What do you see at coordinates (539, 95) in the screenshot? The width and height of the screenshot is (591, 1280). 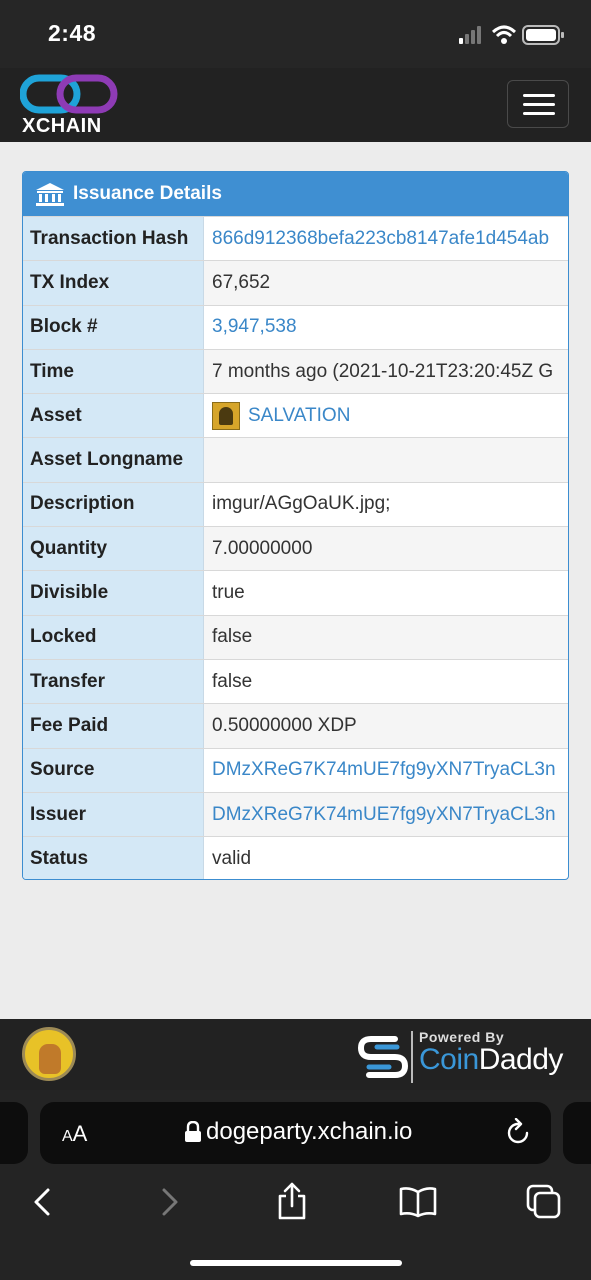 I see `hamburger-menu-icon` at bounding box center [539, 95].